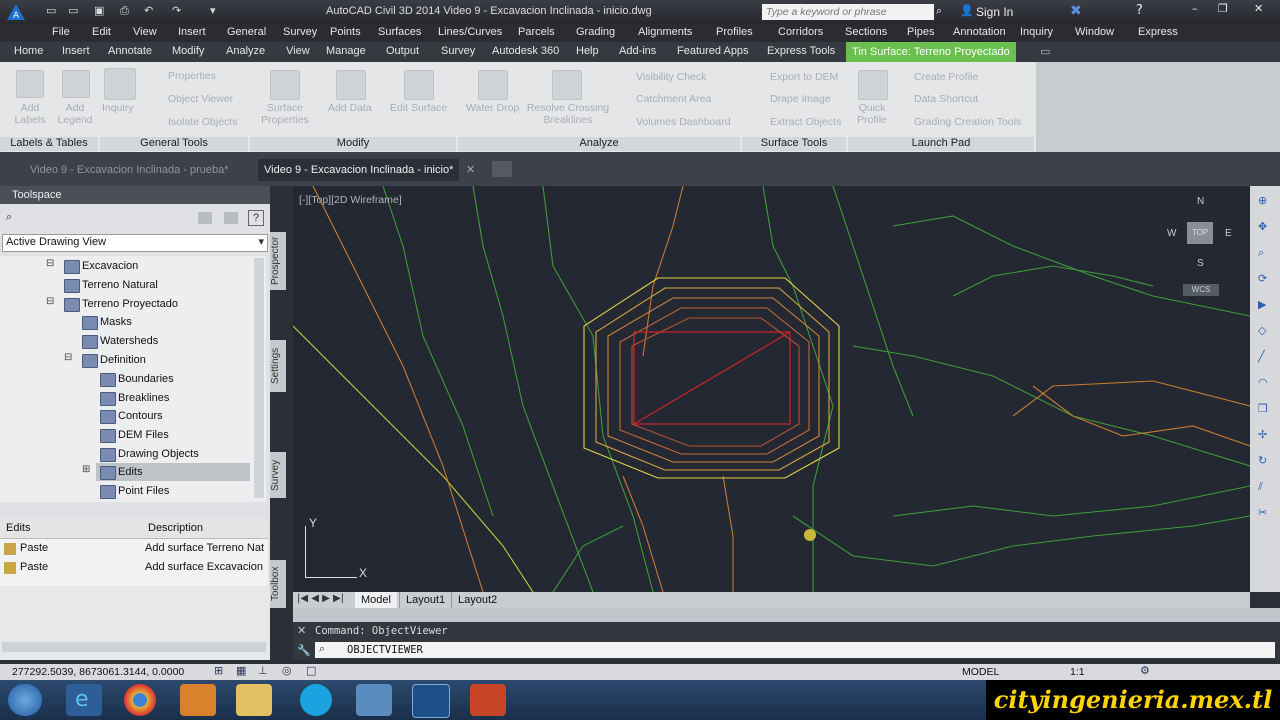 The height and width of the screenshot is (720, 1280). I want to click on tab-insert: Insert, so click(76, 51).